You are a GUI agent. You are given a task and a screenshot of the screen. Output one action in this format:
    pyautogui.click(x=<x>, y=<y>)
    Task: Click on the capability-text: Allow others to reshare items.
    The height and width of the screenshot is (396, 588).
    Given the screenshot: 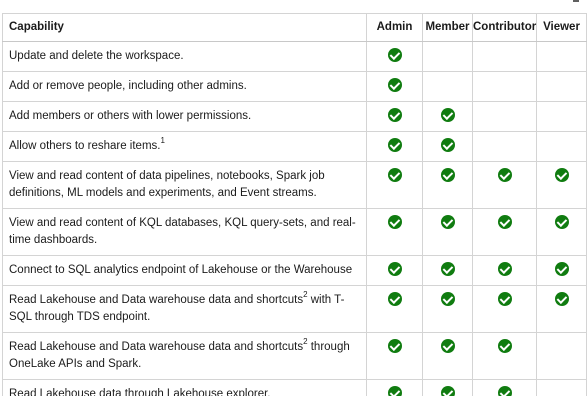 What is the action you would take?
    pyautogui.click(x=85, y=146)
    